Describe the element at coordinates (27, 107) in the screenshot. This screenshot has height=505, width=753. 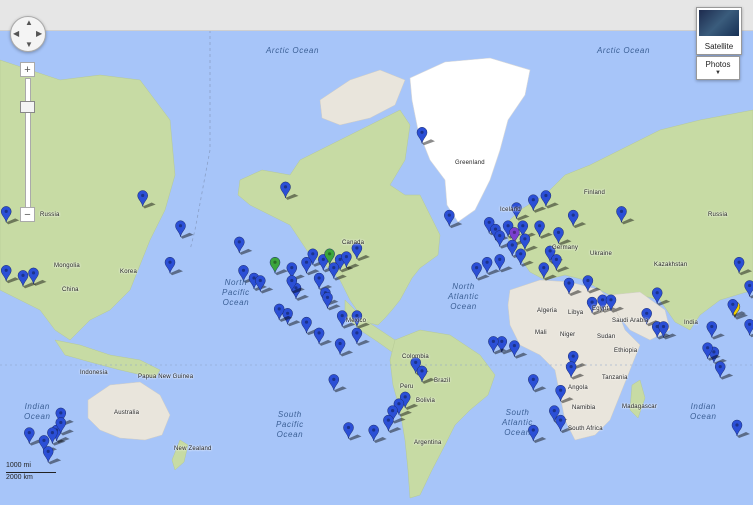
I see `zoom-slider-thumb` at that location.